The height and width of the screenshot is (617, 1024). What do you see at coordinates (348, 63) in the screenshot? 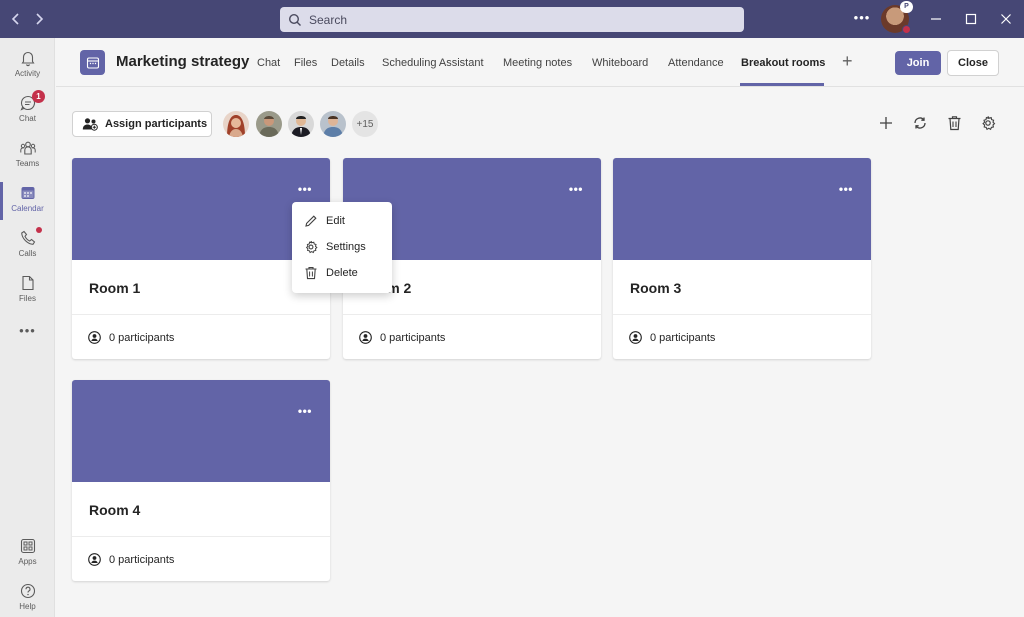
I see `tab-details: Details` at bounding box center [348, 63].